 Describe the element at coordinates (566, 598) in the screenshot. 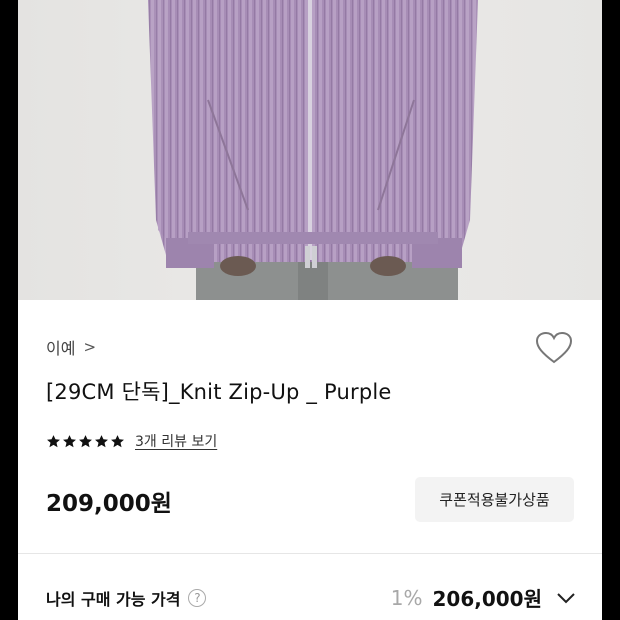

I see `chevron-down-icon` at that location.